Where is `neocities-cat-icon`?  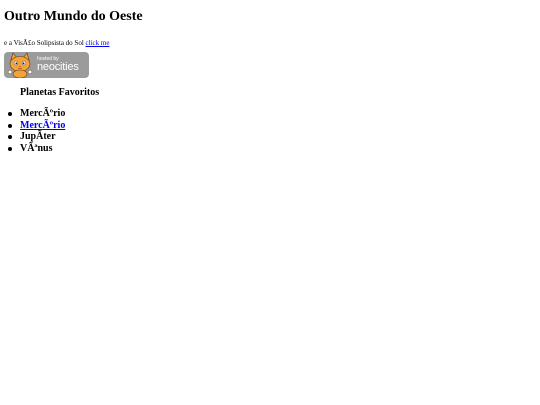
neocities-cat-icon is located at coordinates (20, 65).